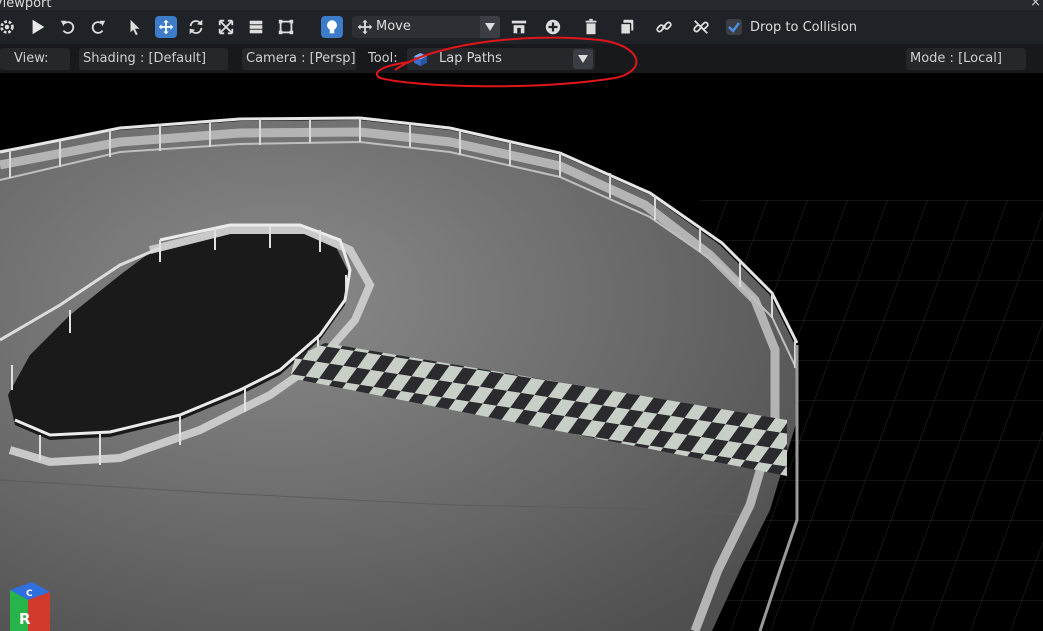  What do you see at coordinates (519, 27) in the screenshot?
I see `spawn-icon` at bounding box center [519, 27].